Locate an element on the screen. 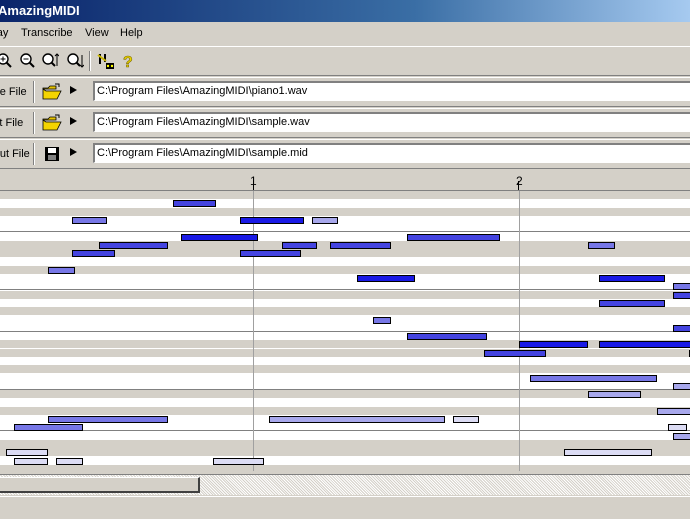 This screenshot has width=690, height=519. window-title: AmazingMIDI is located at coordinates (40, 10).